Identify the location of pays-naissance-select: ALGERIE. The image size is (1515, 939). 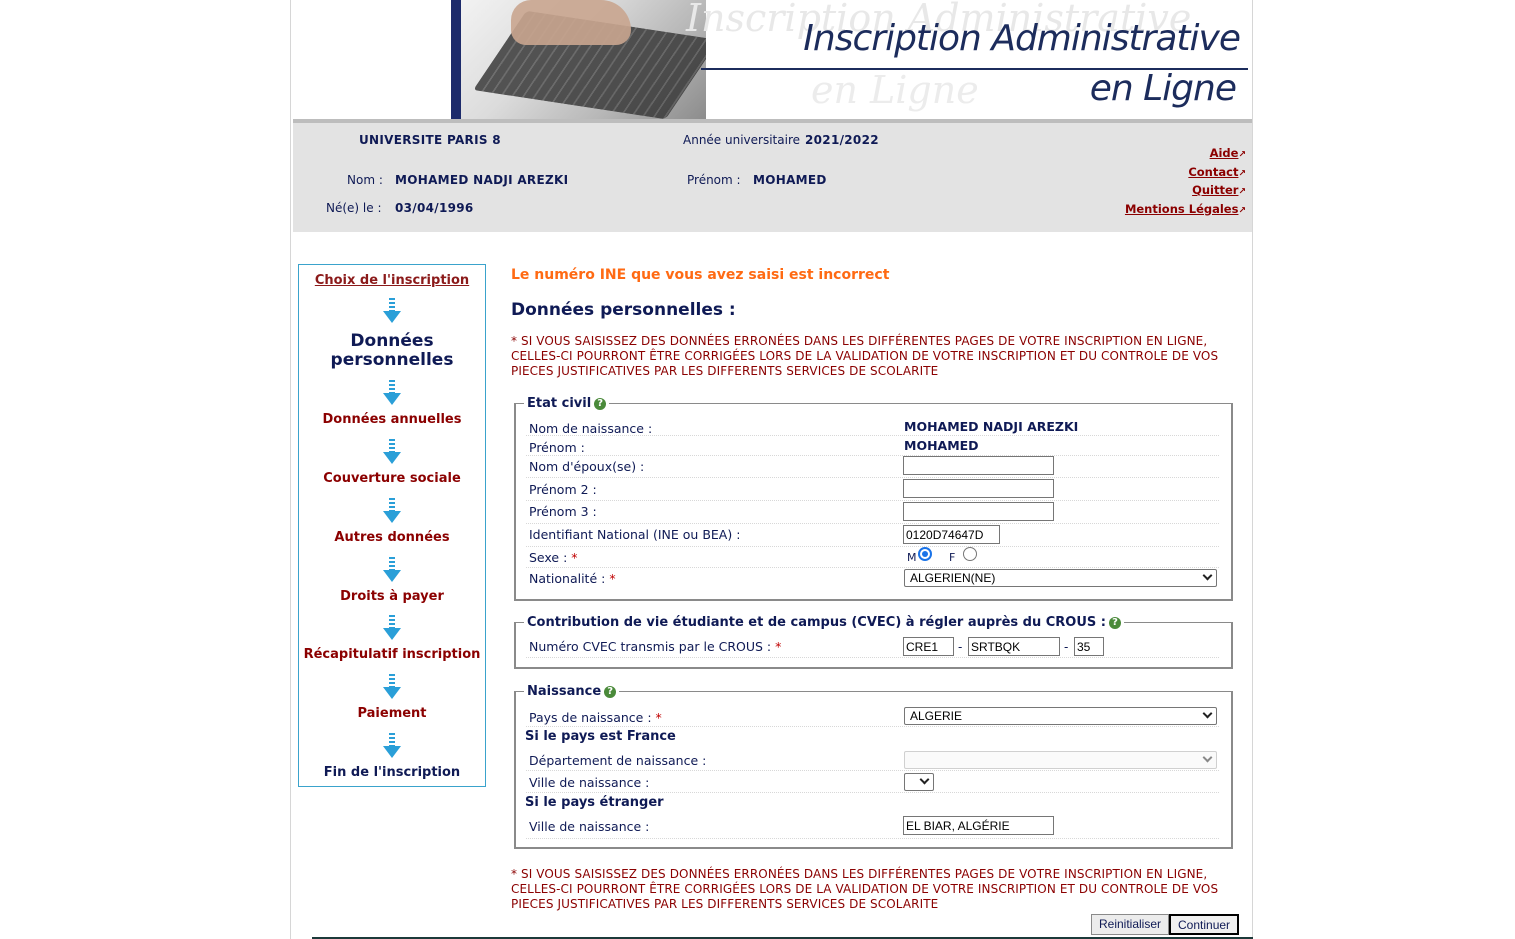
(1060, 716).